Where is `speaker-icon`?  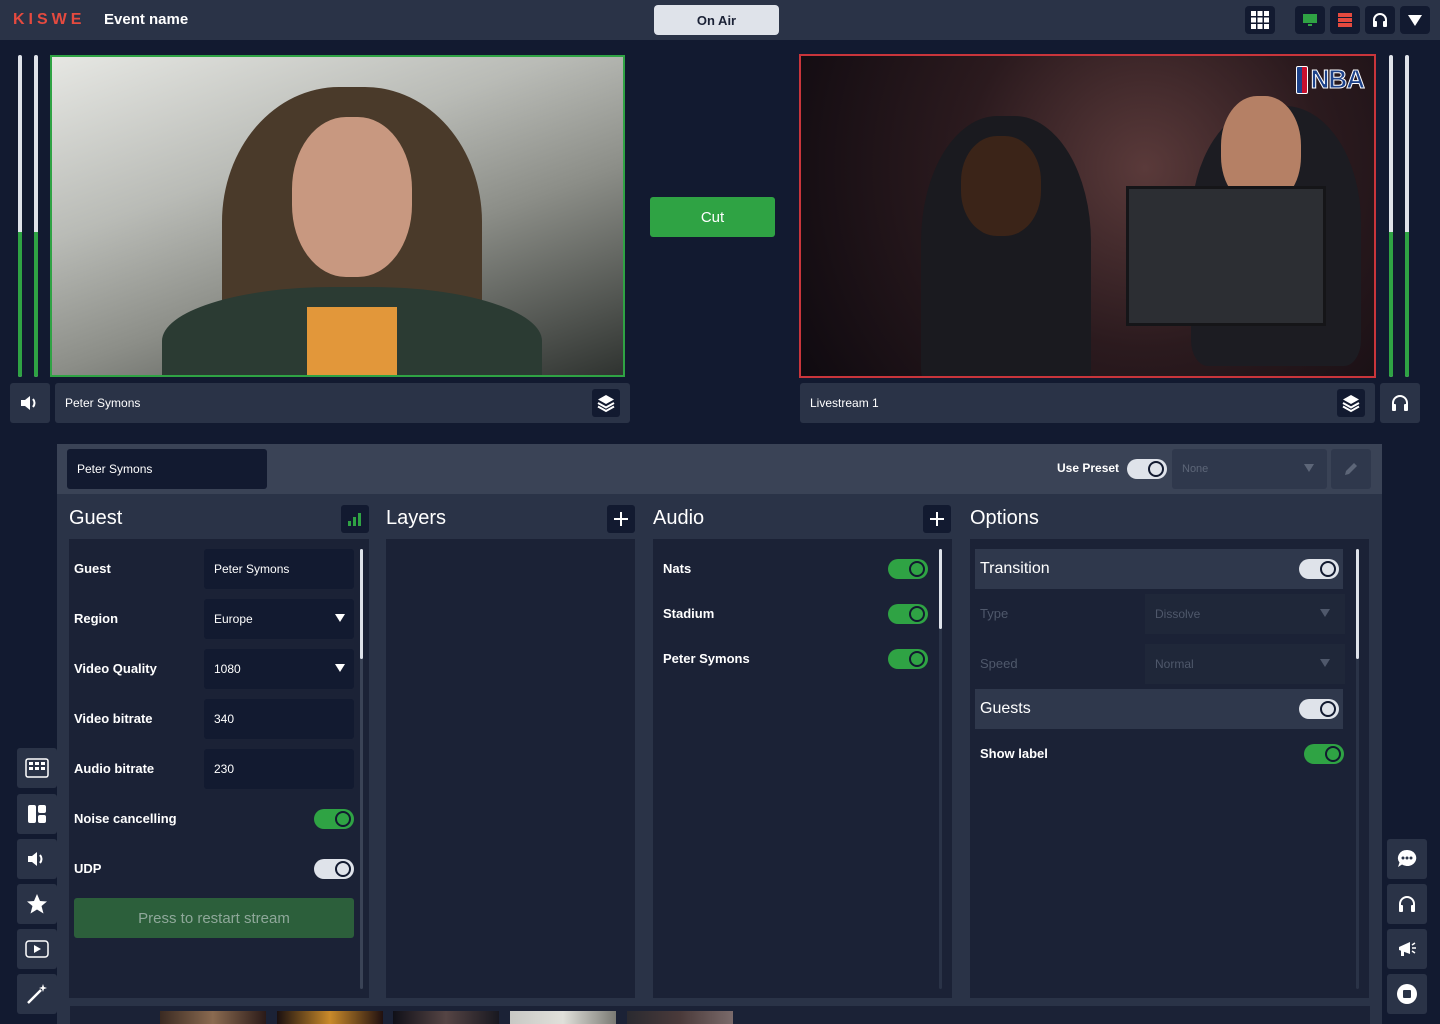 speaker-icon is located at coordinates (35, 859).